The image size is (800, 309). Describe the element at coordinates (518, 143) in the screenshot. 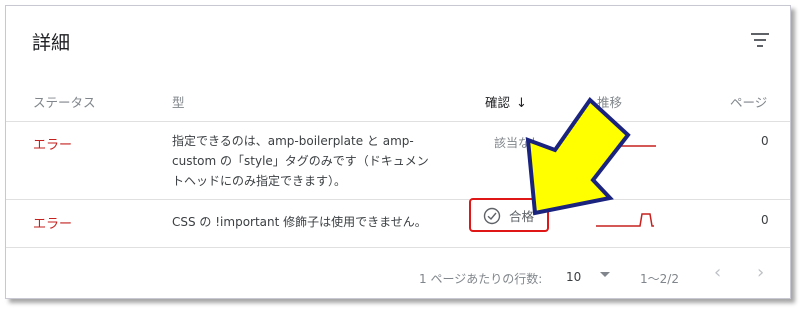

I see `confirm-cell: 該当なし` at that location.